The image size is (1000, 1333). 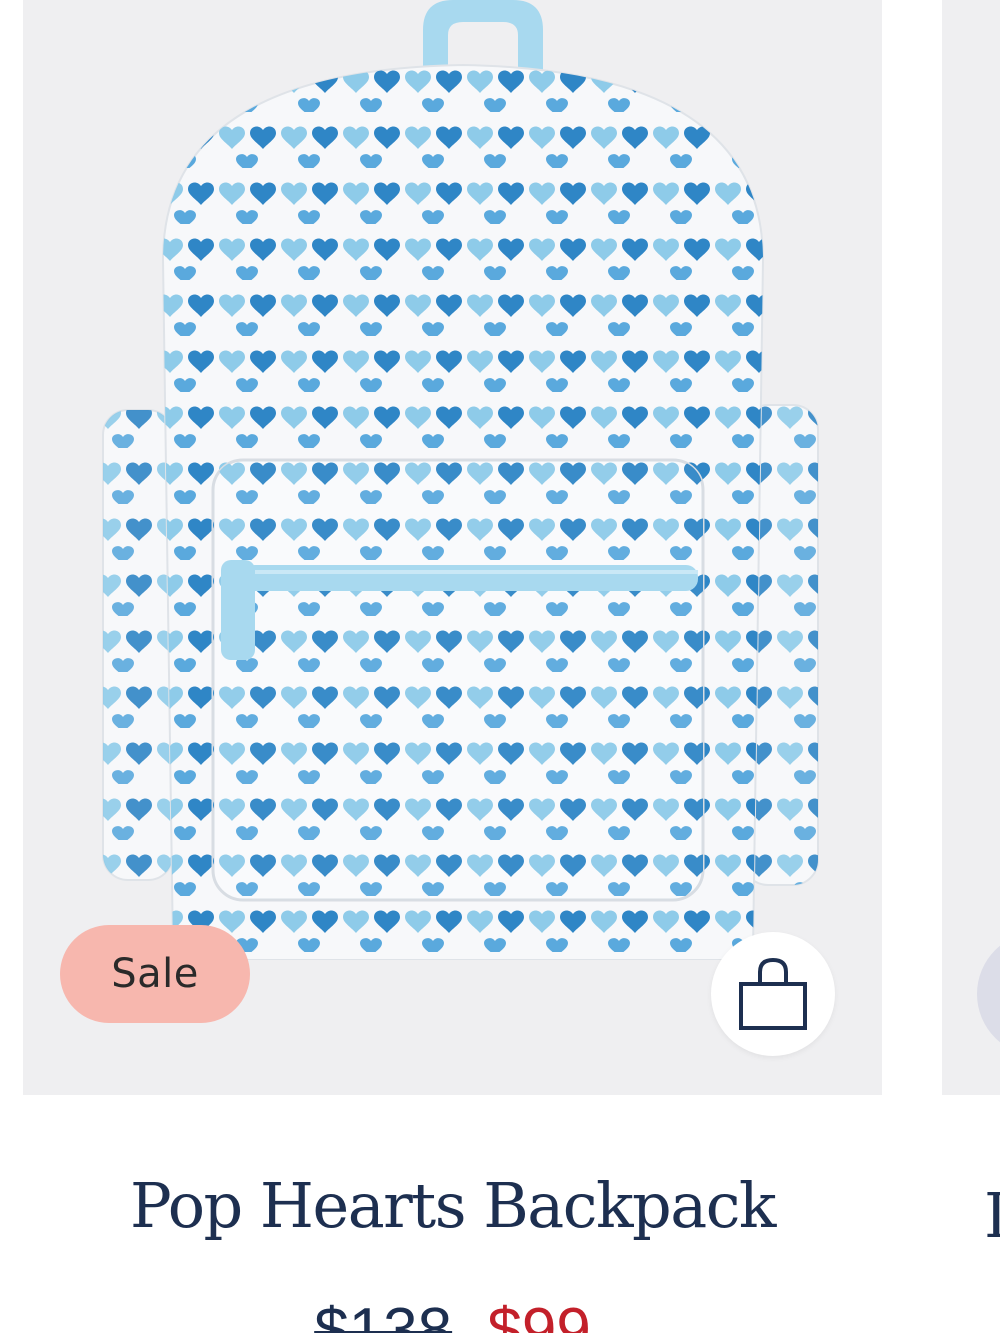 I want to click on original-price: $138, so click(x=383, y=1314).